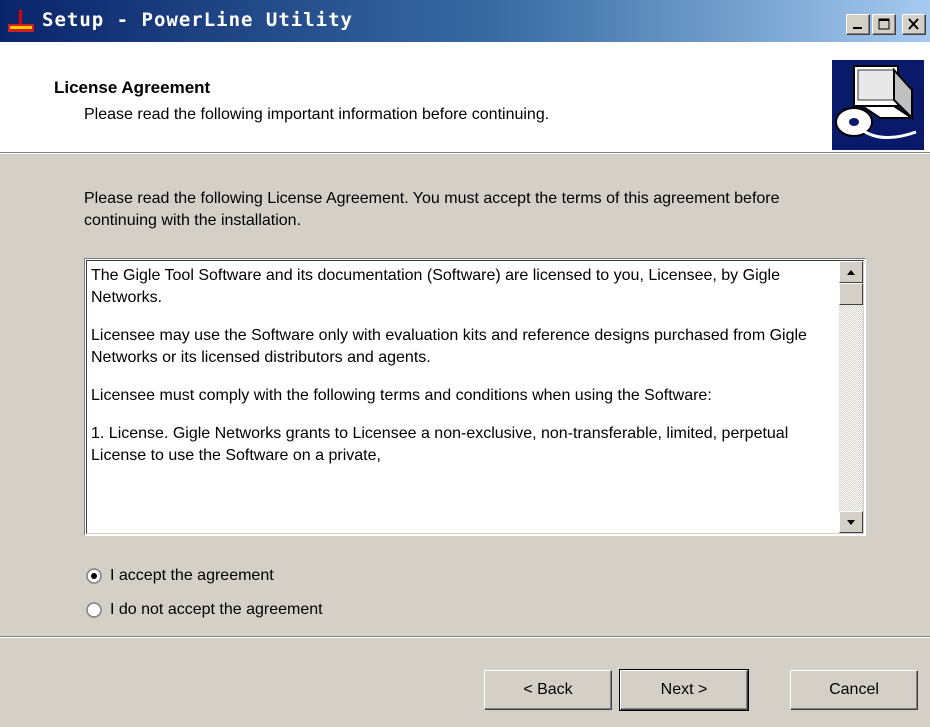 The width and height of the screenshot is (930, 727). What do you see at coordinates (94, 576) in the screenshot?
I see `radio-selected-icon` at bounding box center [94, 576].